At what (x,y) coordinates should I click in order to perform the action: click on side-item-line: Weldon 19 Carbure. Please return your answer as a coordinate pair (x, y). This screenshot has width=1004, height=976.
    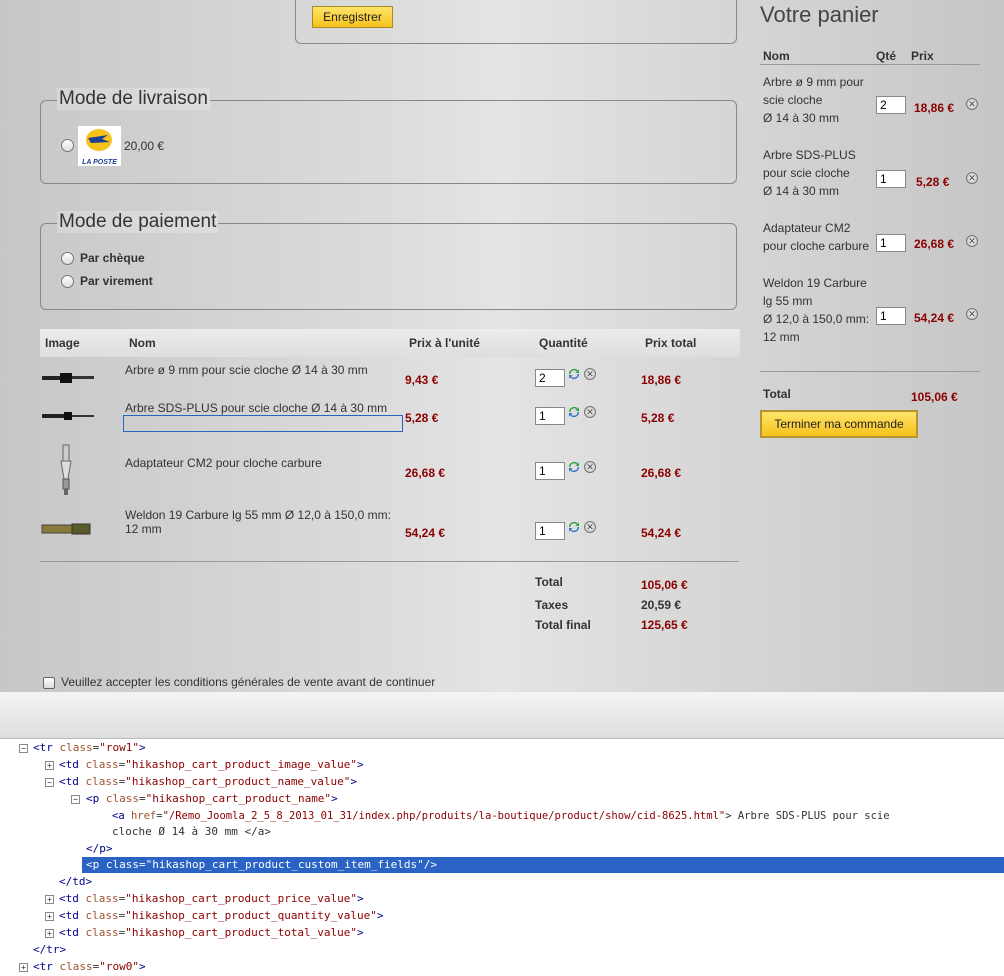
    Looking at the image, I should click on (815, 283).